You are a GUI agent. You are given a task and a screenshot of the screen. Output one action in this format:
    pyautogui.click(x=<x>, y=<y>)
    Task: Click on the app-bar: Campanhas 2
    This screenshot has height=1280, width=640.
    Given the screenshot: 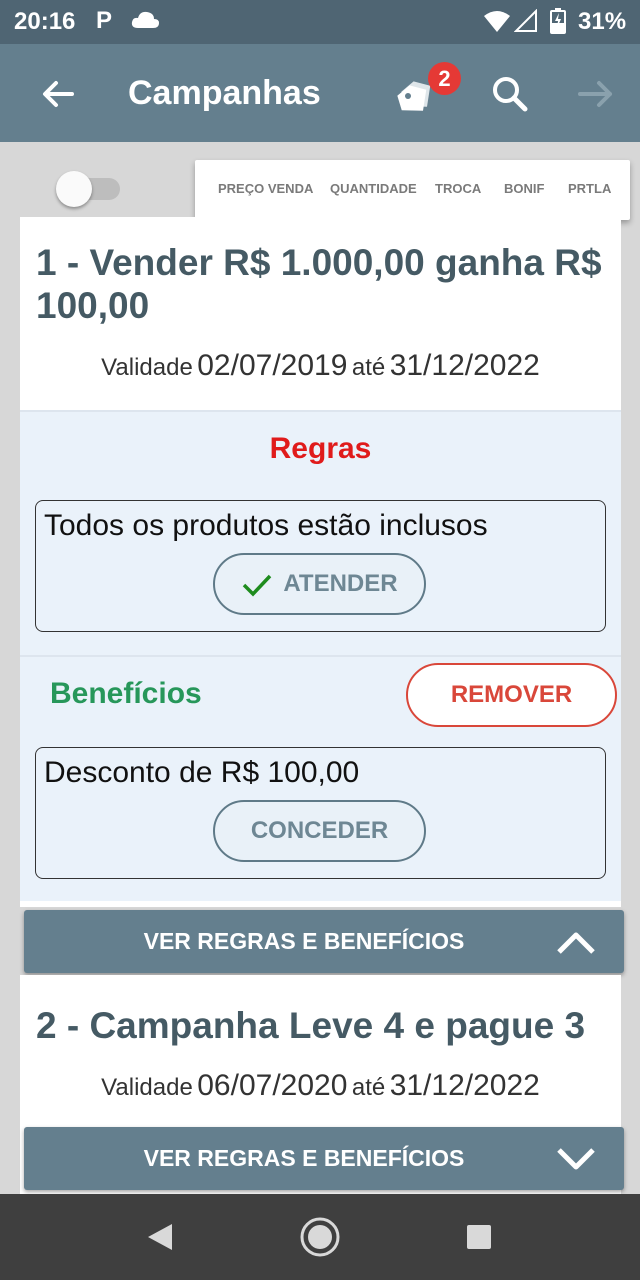 What is the action you would take?
    pyautogui.click(x=320, y=93)
    